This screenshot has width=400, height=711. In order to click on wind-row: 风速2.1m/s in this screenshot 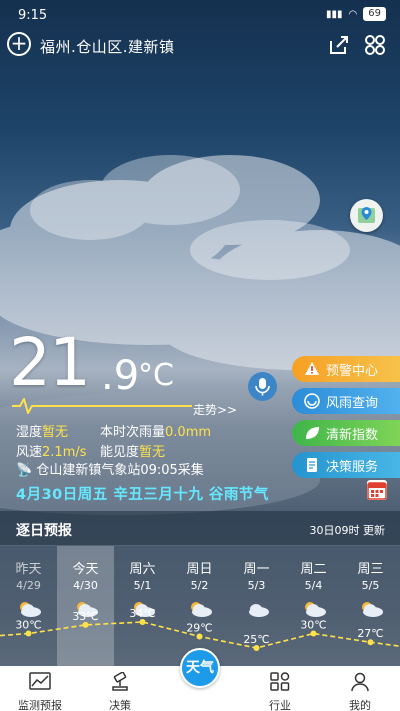, I will do `click(51, 450)`.